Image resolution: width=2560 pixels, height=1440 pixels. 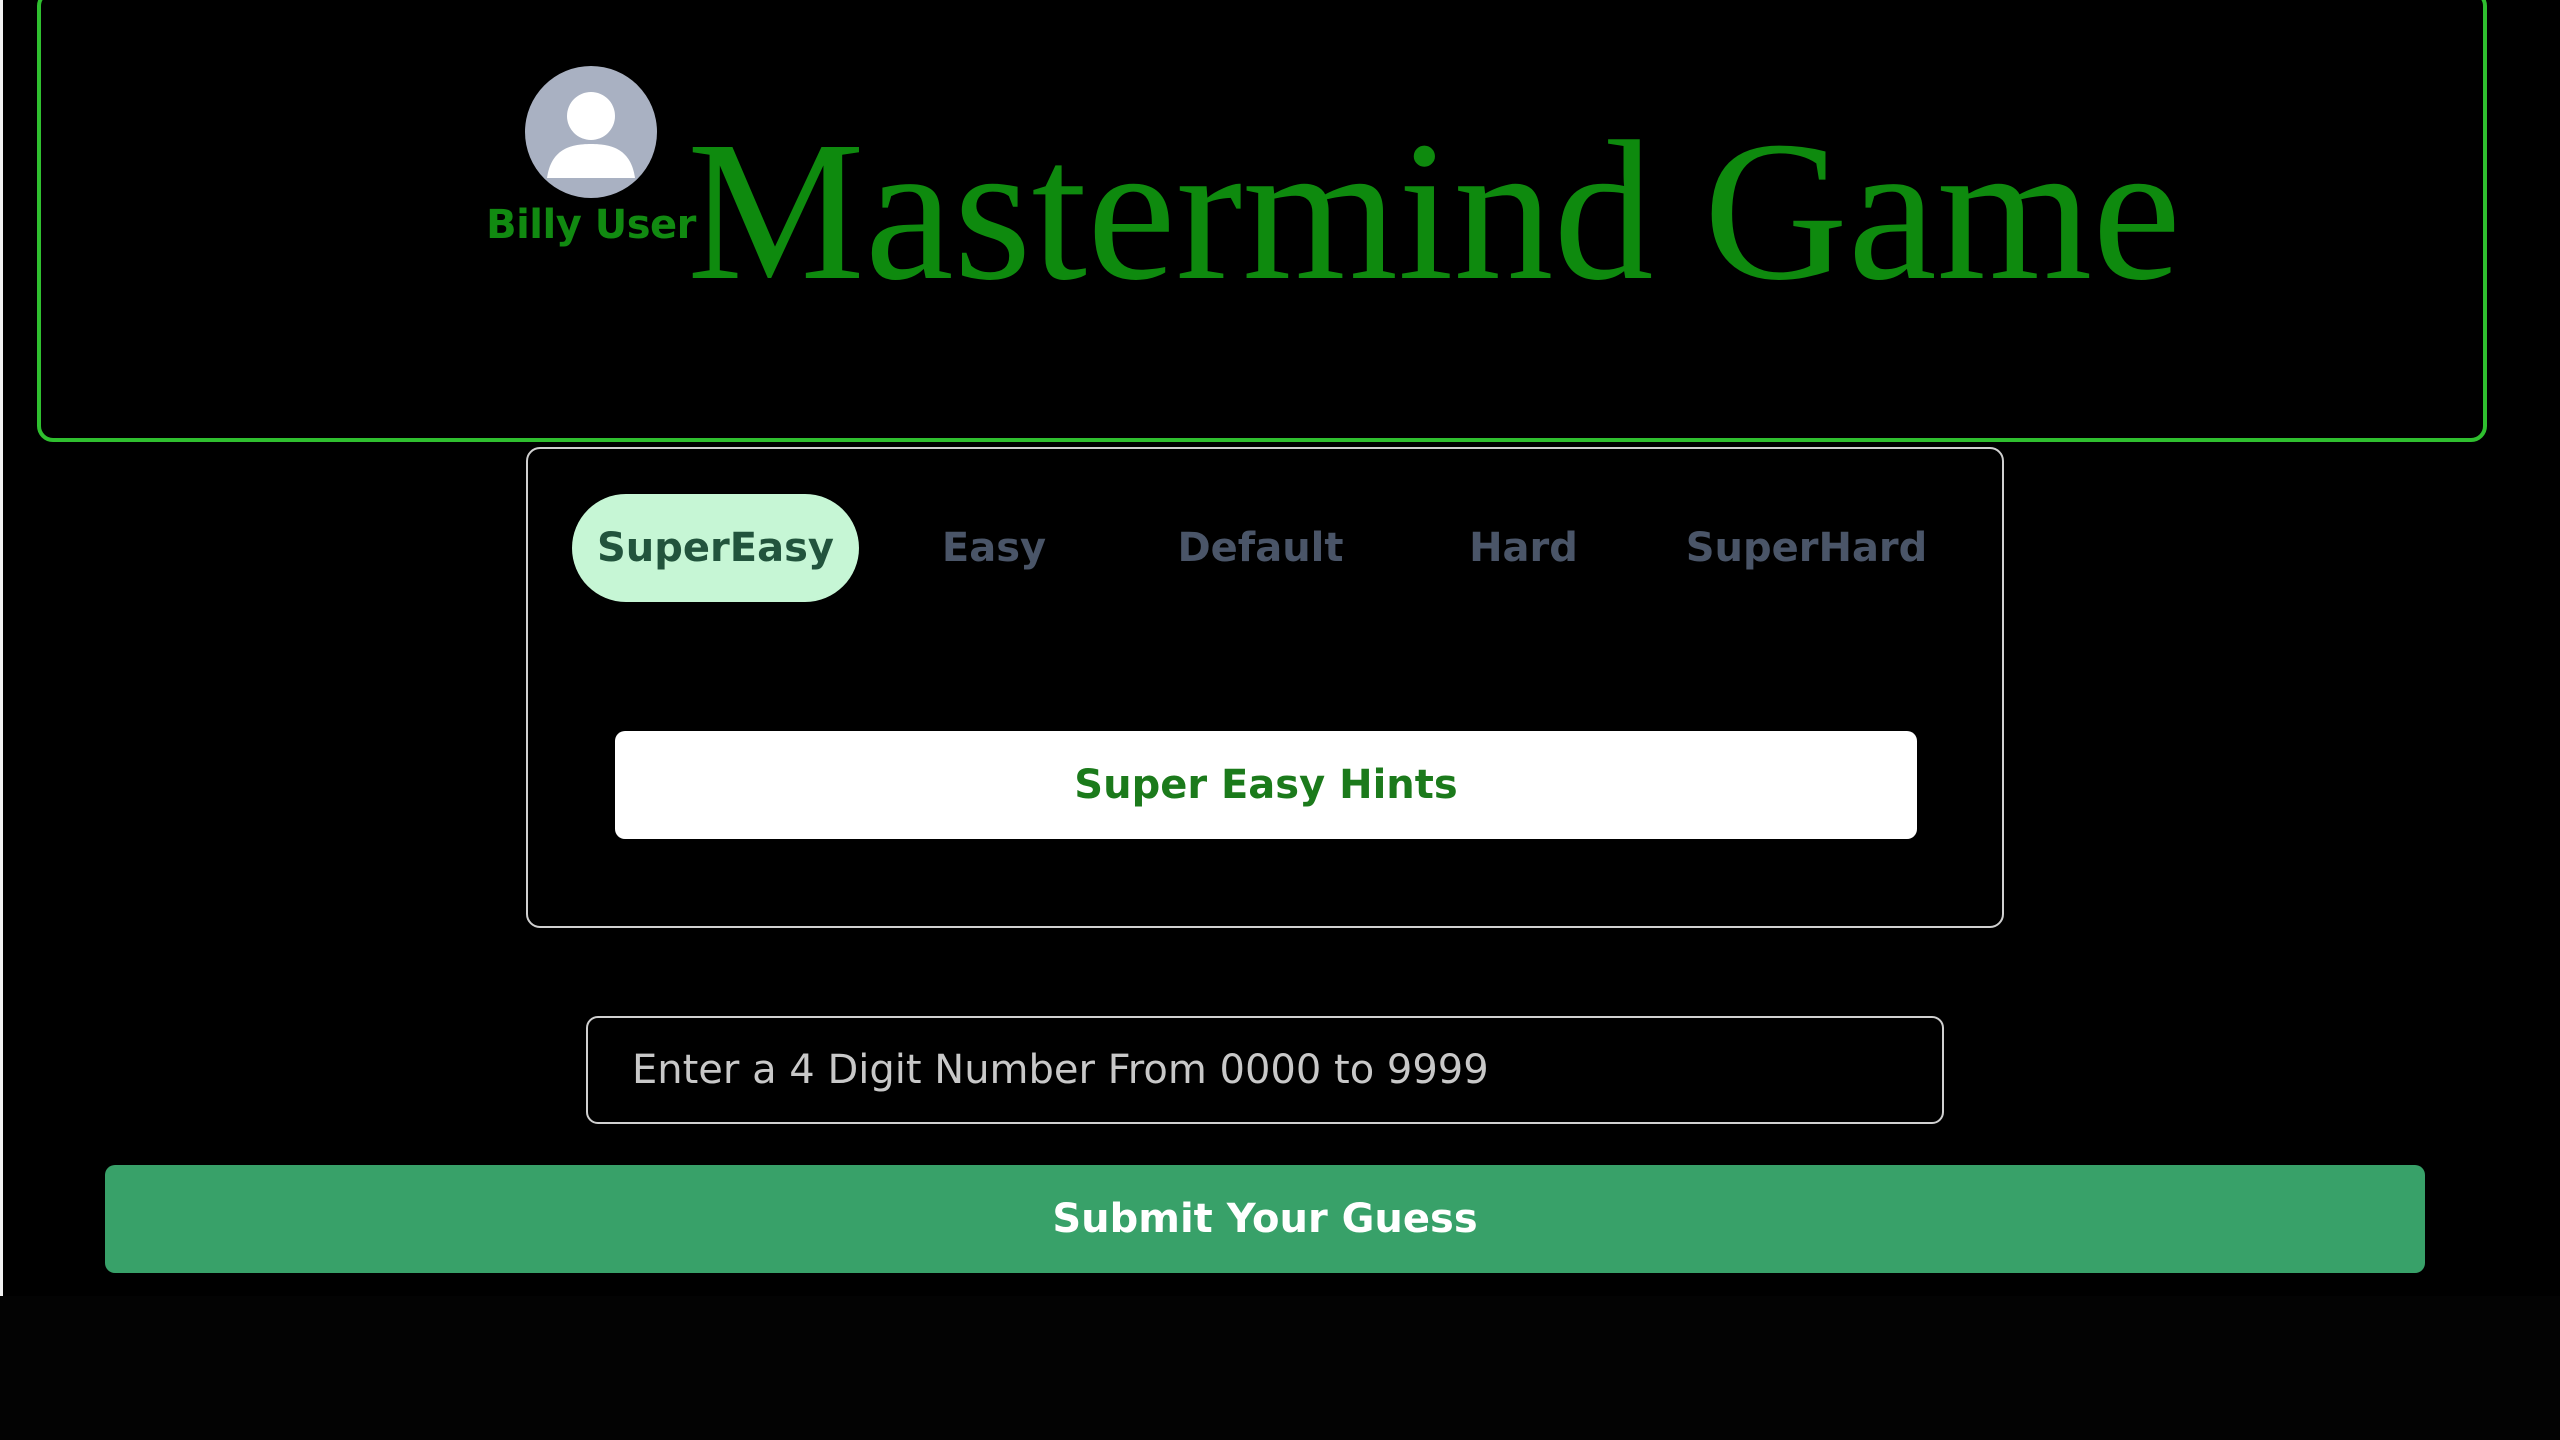 What do you see at coordinates (1434, 211) in the screenshot?
I see `page-title: Mastermind Game` at bounding box center [1434, 211].